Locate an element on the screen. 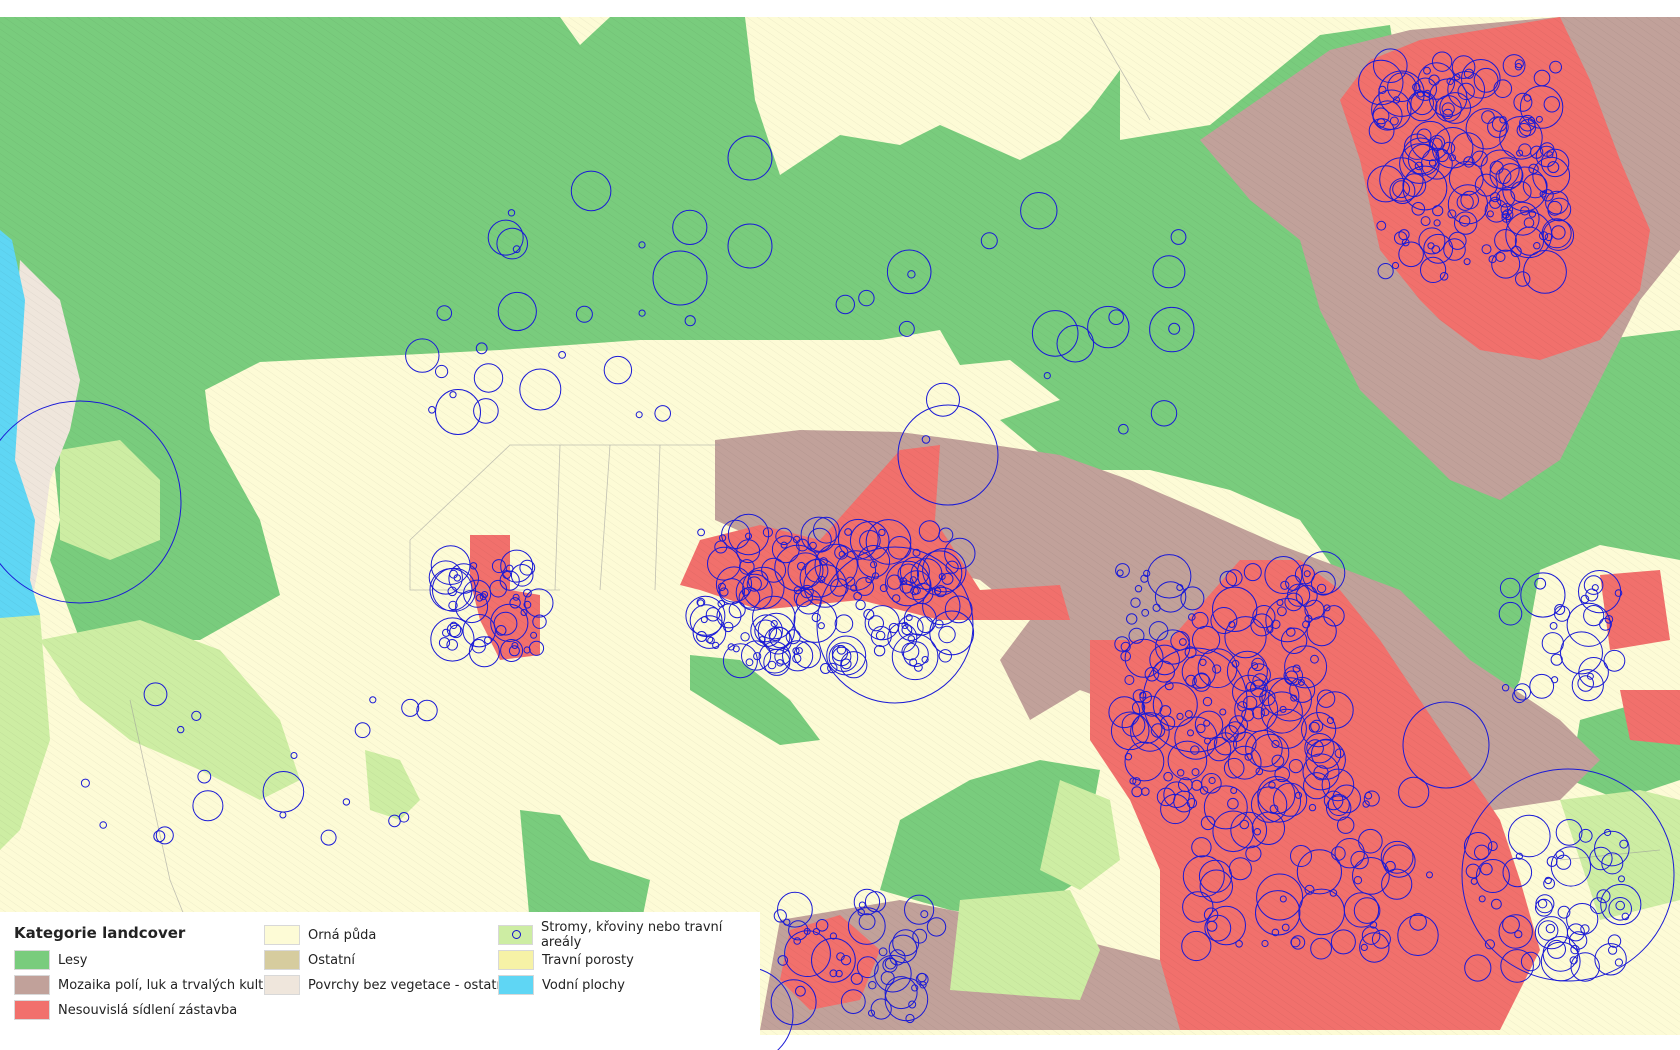 Image resolution: width=1680 pixels, height=1050 pixels. legend-swatch-travni is located at coordinates (516, 960).